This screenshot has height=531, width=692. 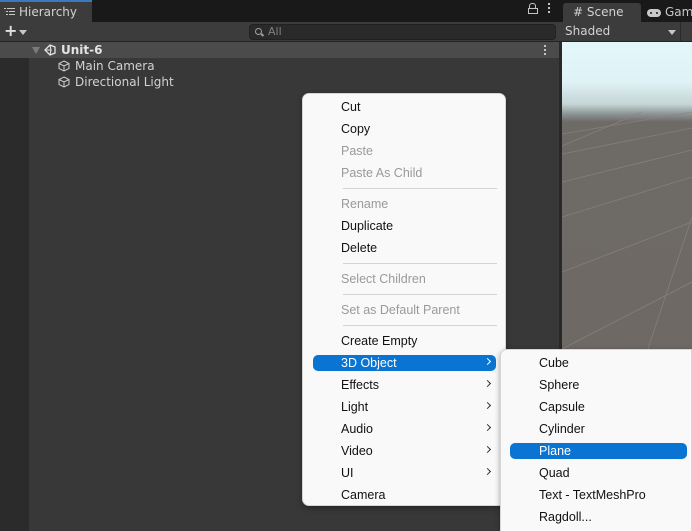 What do you see at coordinates (369, 363) in the screenshot?
I see `menu-item-3d-object-label: 3D Object` at bounding box center [369, 363].